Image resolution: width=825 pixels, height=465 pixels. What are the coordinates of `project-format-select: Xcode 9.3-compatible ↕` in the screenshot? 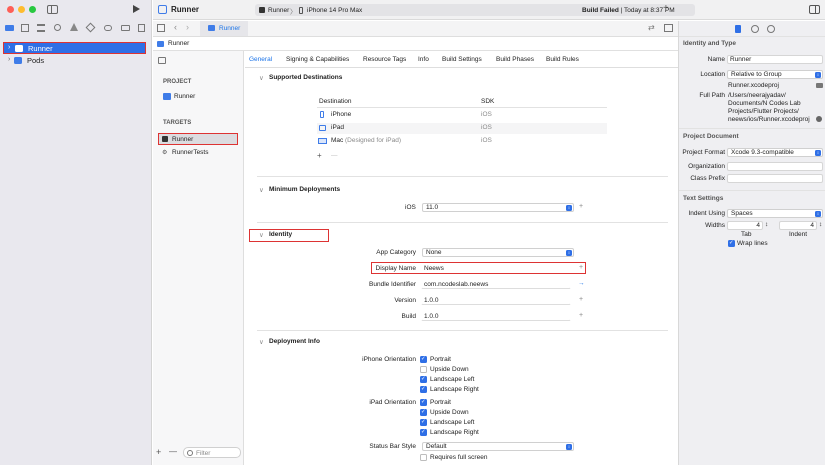 It's located at (775, 152).